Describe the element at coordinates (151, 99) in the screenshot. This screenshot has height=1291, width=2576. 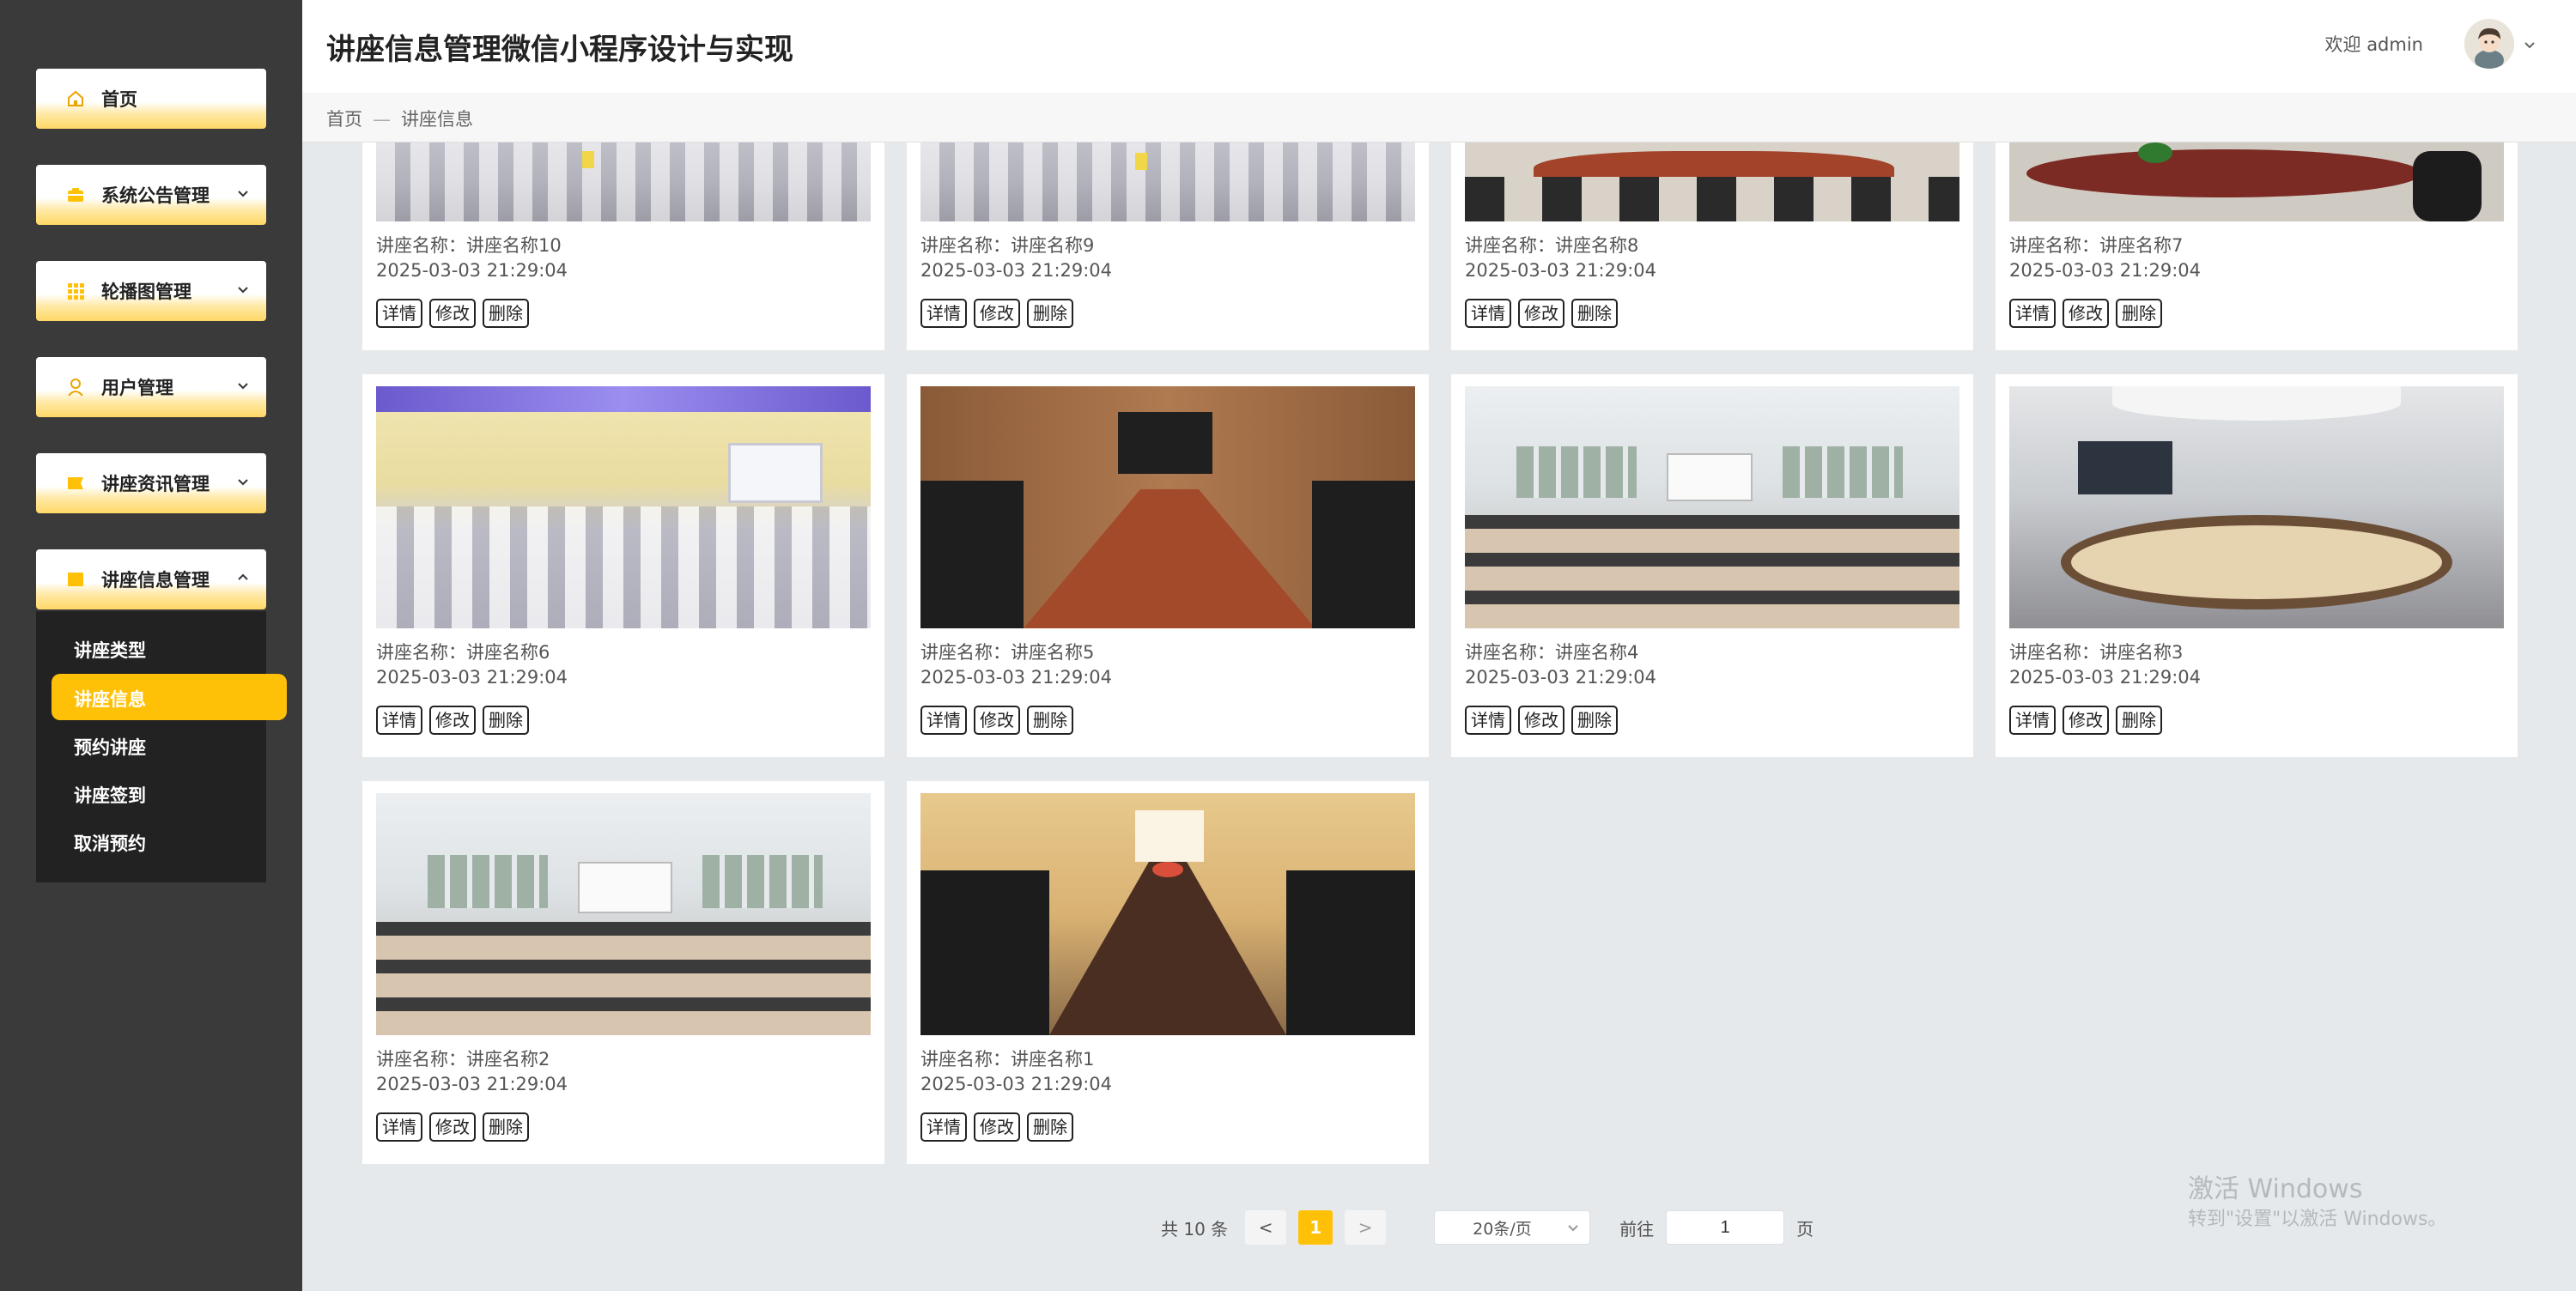
I see `sidebar-item-home: 首页` at that location.